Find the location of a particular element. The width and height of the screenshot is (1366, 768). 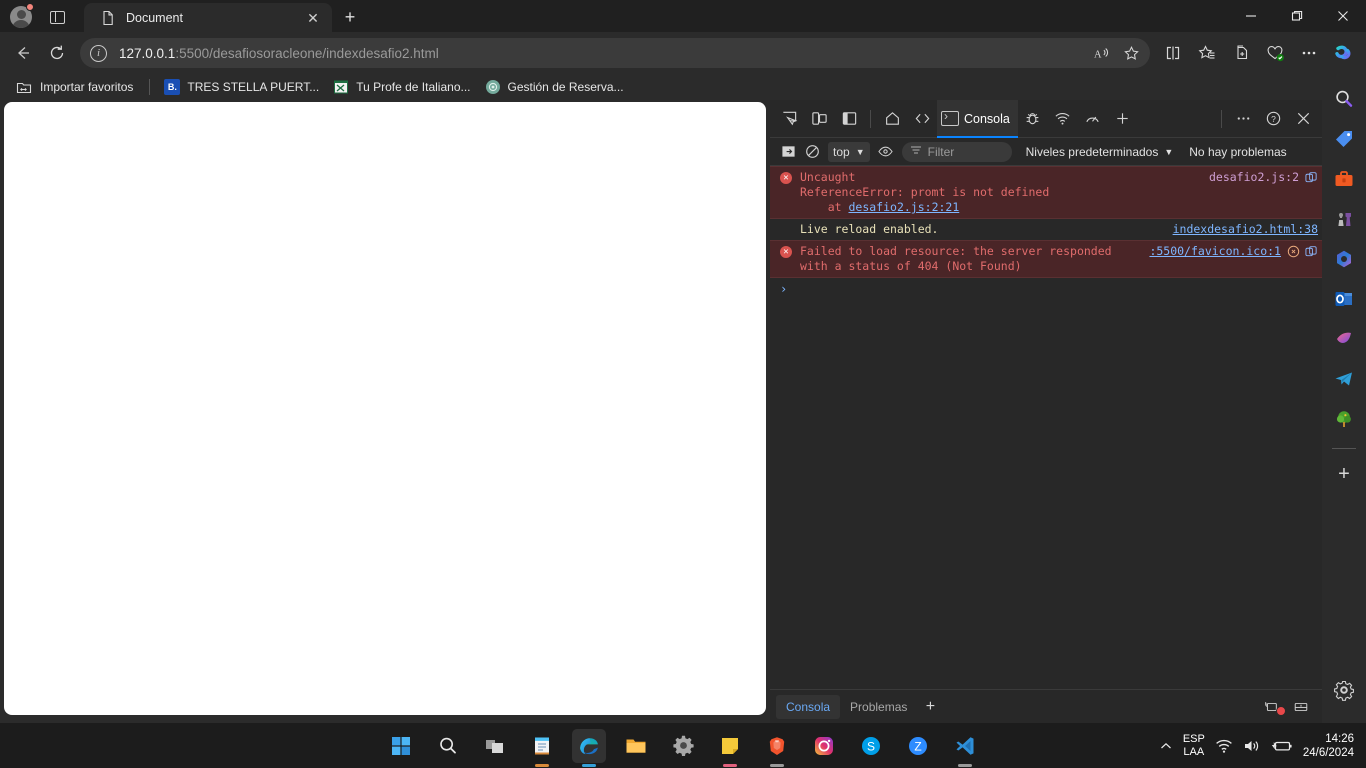

minimize-button is located at coordinates (1251, 16).